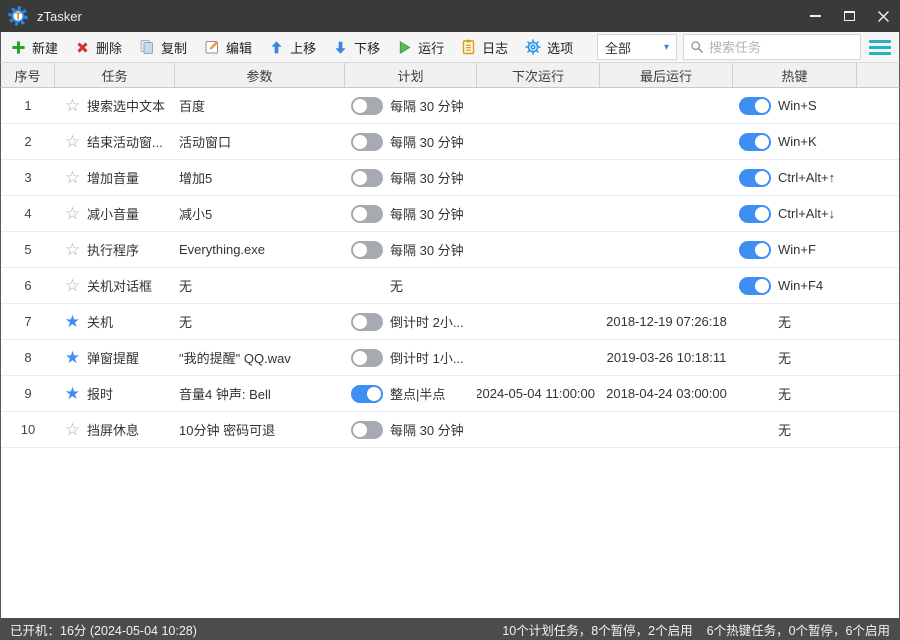 This screenshot has width=900, height=640. I want to click on row-number: 6, so click(28, 285).